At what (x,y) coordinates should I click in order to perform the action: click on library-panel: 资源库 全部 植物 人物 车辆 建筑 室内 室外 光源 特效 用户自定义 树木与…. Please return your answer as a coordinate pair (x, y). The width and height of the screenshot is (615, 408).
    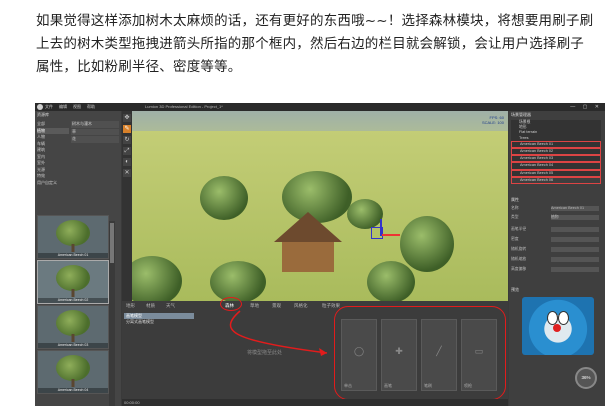
    Looking at the image, I should click on (78, 258).